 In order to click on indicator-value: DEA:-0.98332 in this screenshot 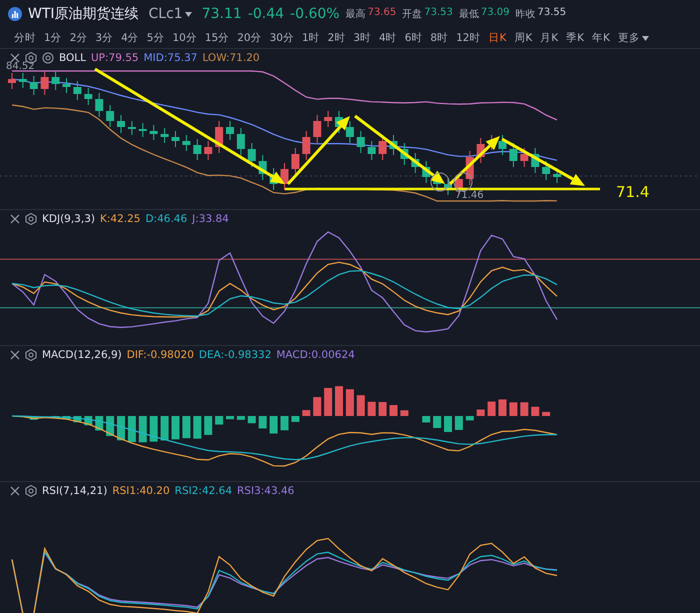, I will do `click(235, 355)`.